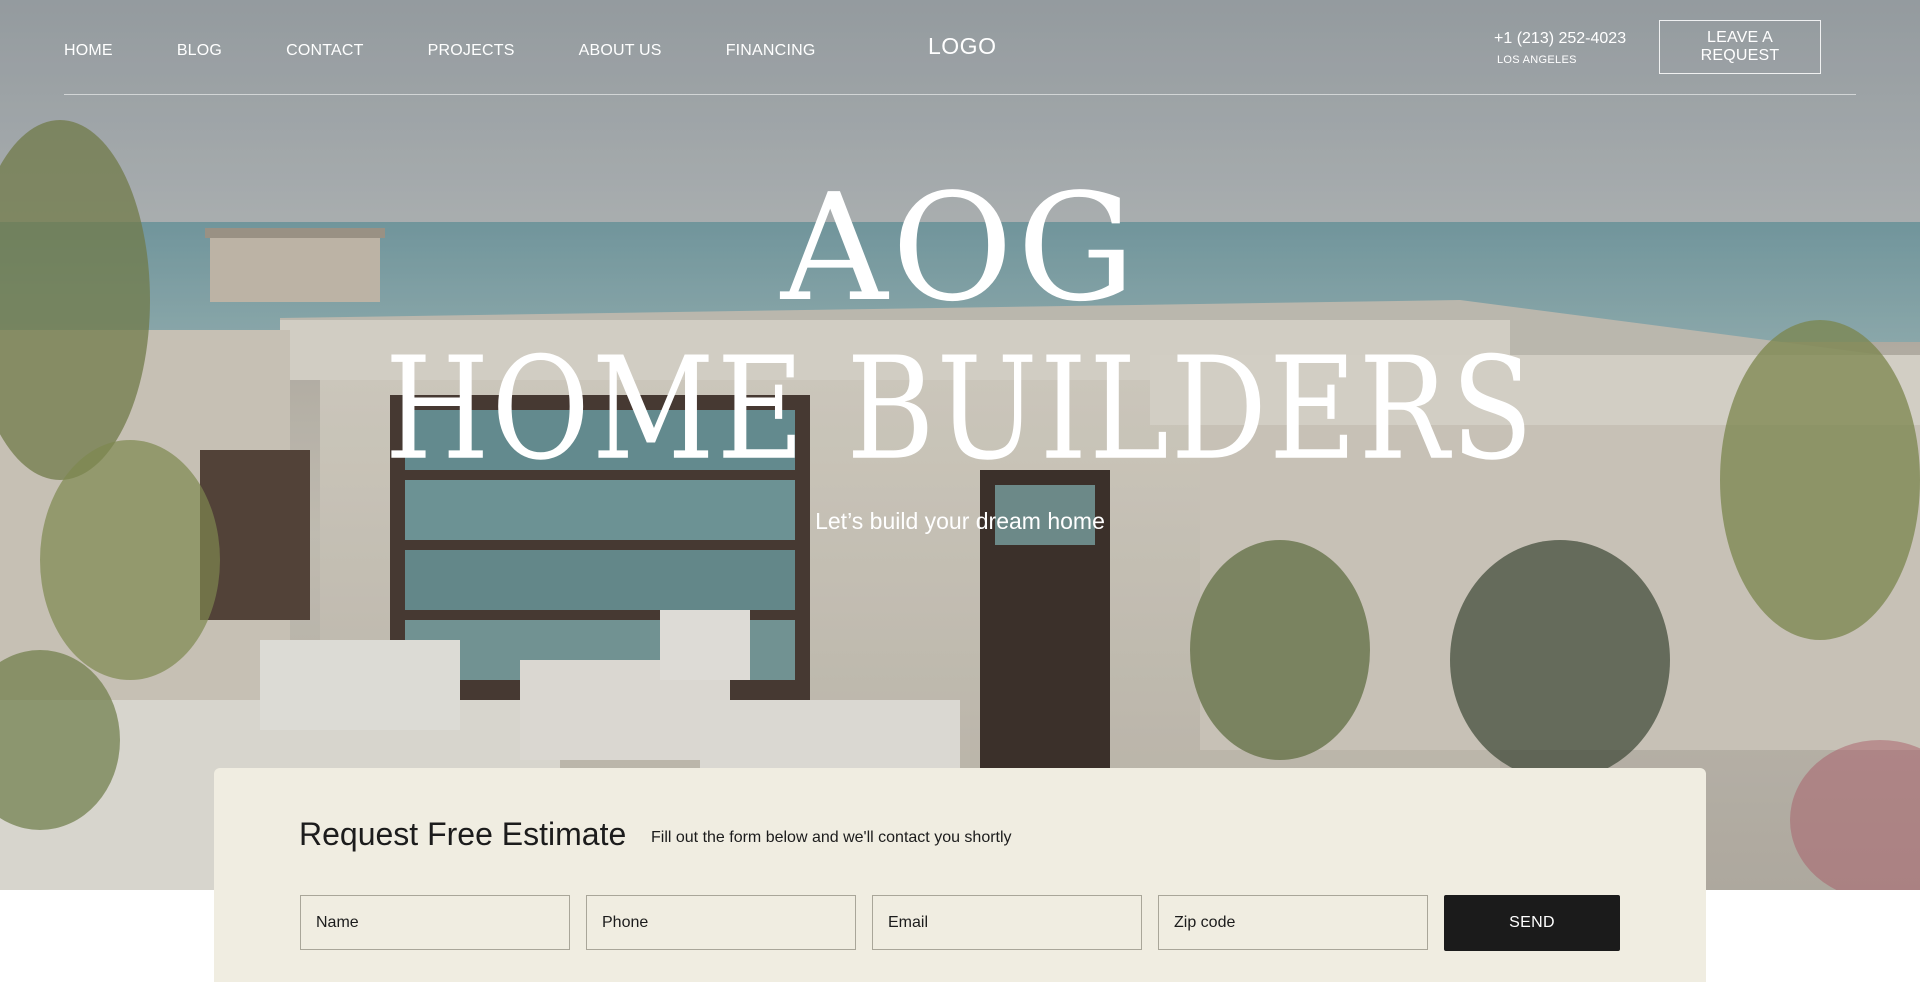  I want to click on hero-title-line2: HOME BUILDERS, so click(960, 409).